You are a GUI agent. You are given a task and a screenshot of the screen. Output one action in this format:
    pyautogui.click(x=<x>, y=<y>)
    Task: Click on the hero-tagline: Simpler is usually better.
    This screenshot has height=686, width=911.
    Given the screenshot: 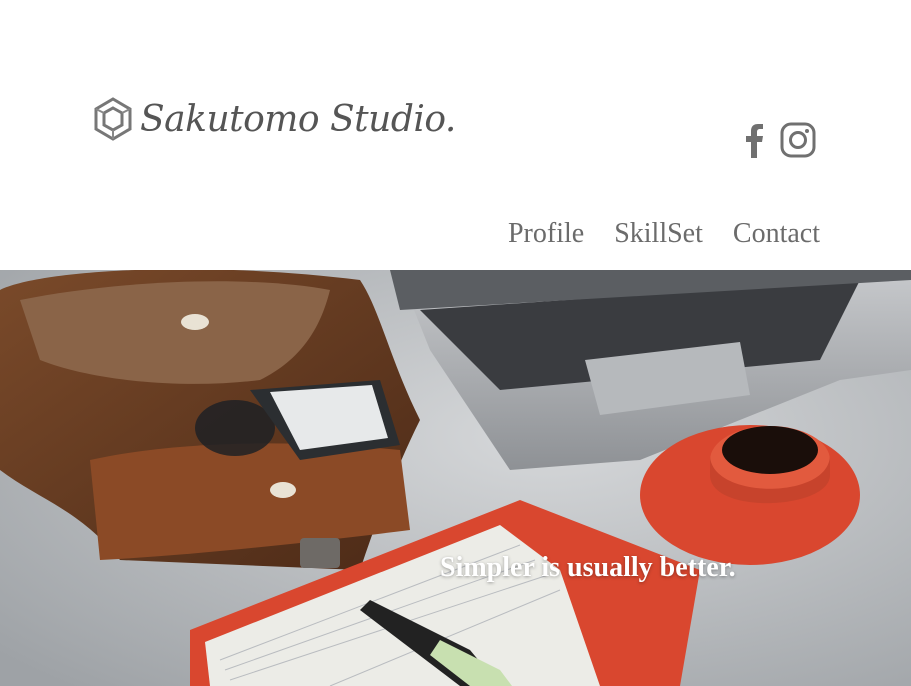 What is the action you would take?
    pyautogui.click(x=588, y=567)
    